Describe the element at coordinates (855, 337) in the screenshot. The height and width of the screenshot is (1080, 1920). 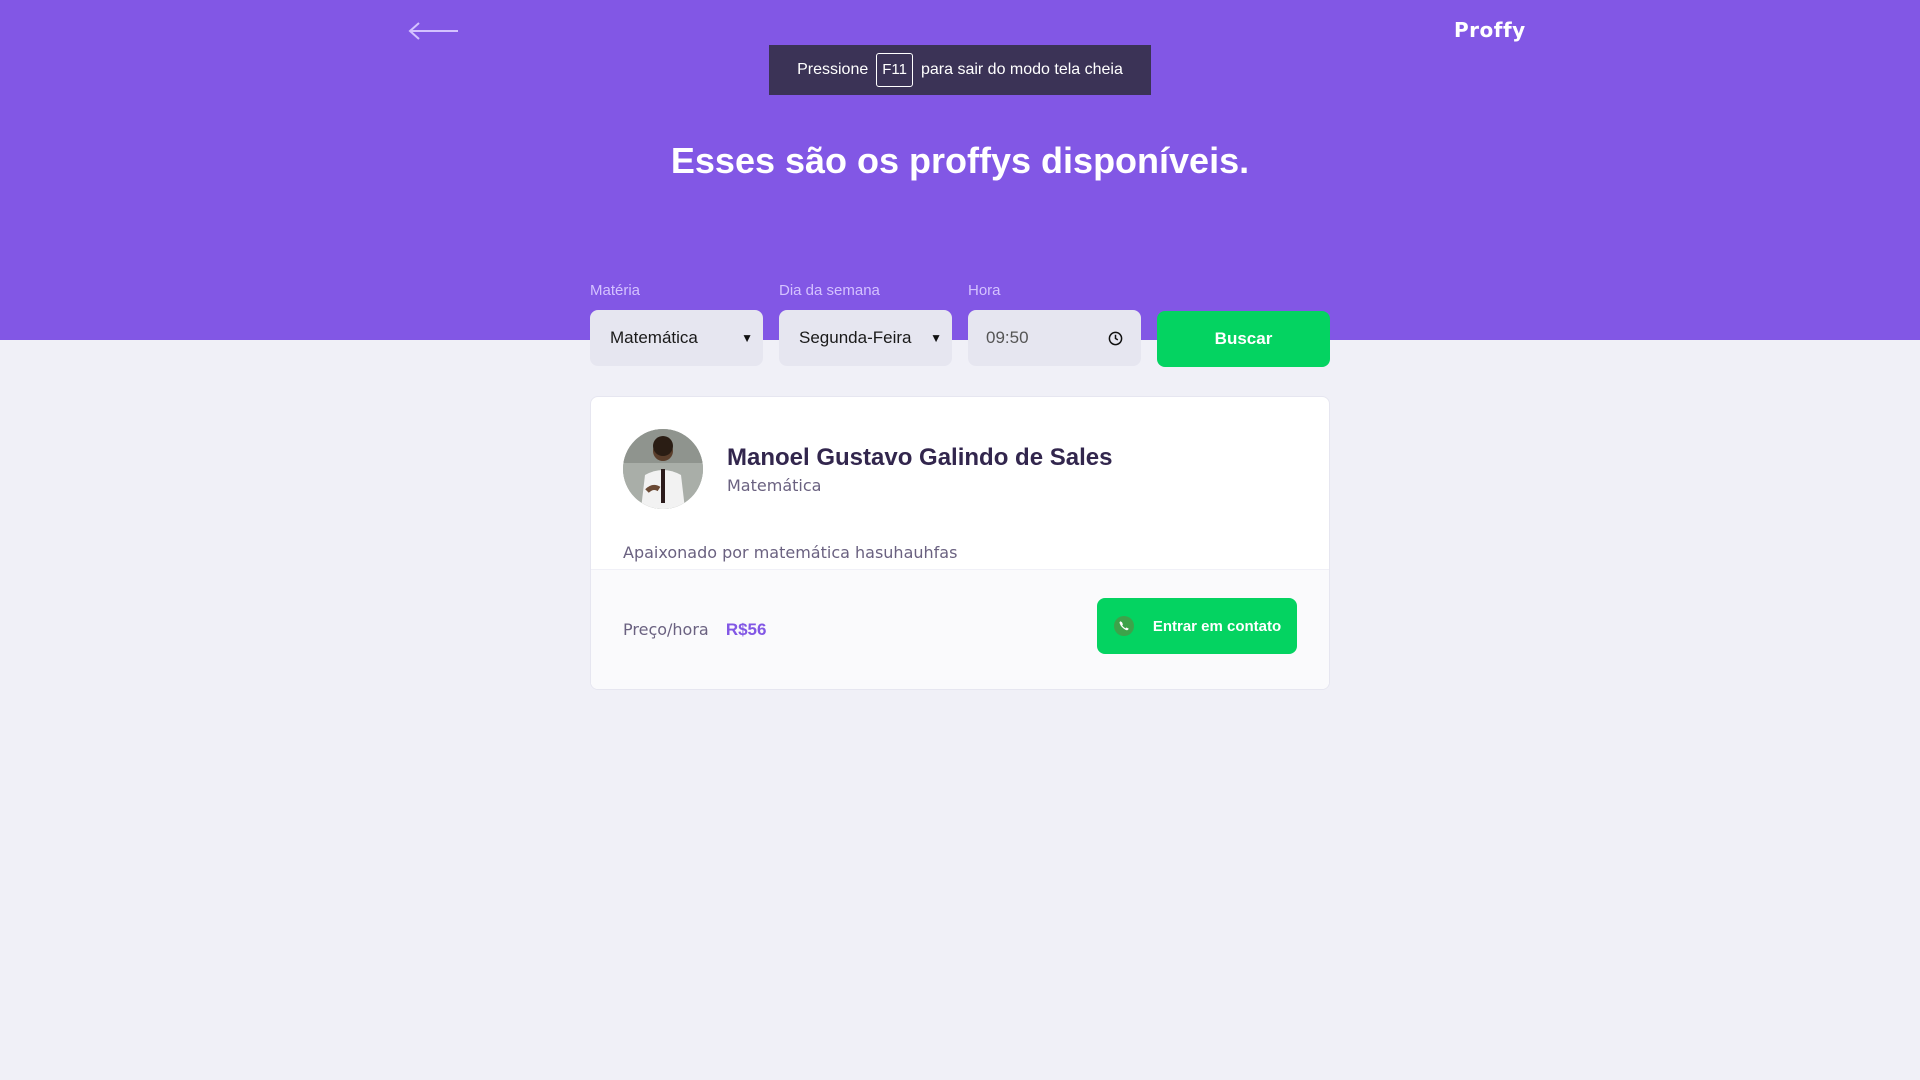
I see `weekday-select-value: Segunda-Feira` at that location.